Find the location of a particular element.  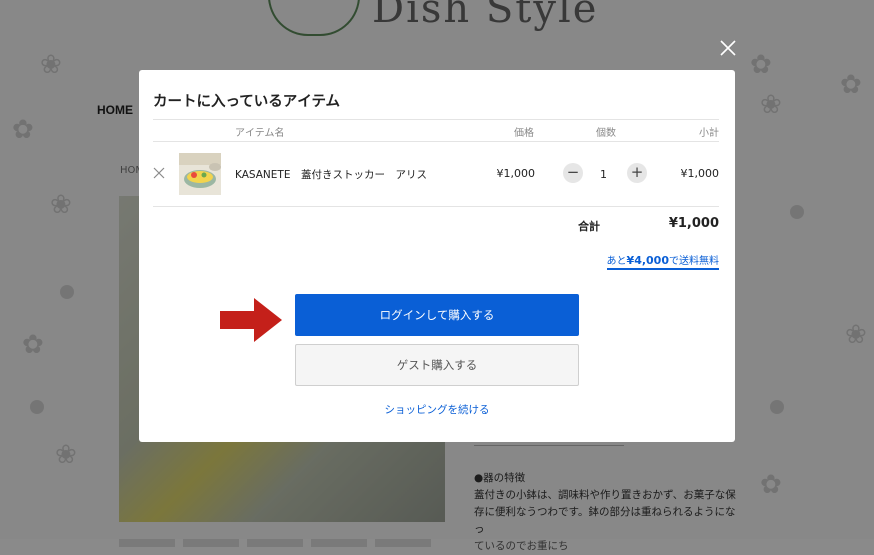

arrow-right-icon is located at coordinates (251, 320).